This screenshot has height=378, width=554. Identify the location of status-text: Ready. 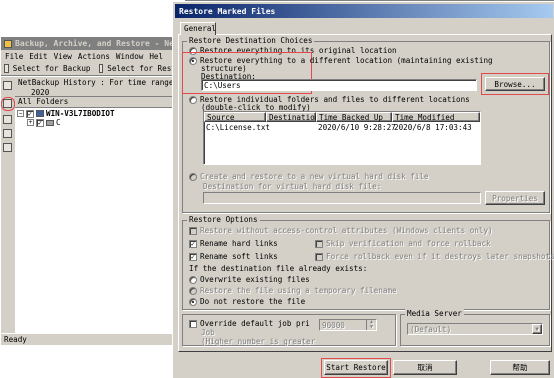
(15, 339).